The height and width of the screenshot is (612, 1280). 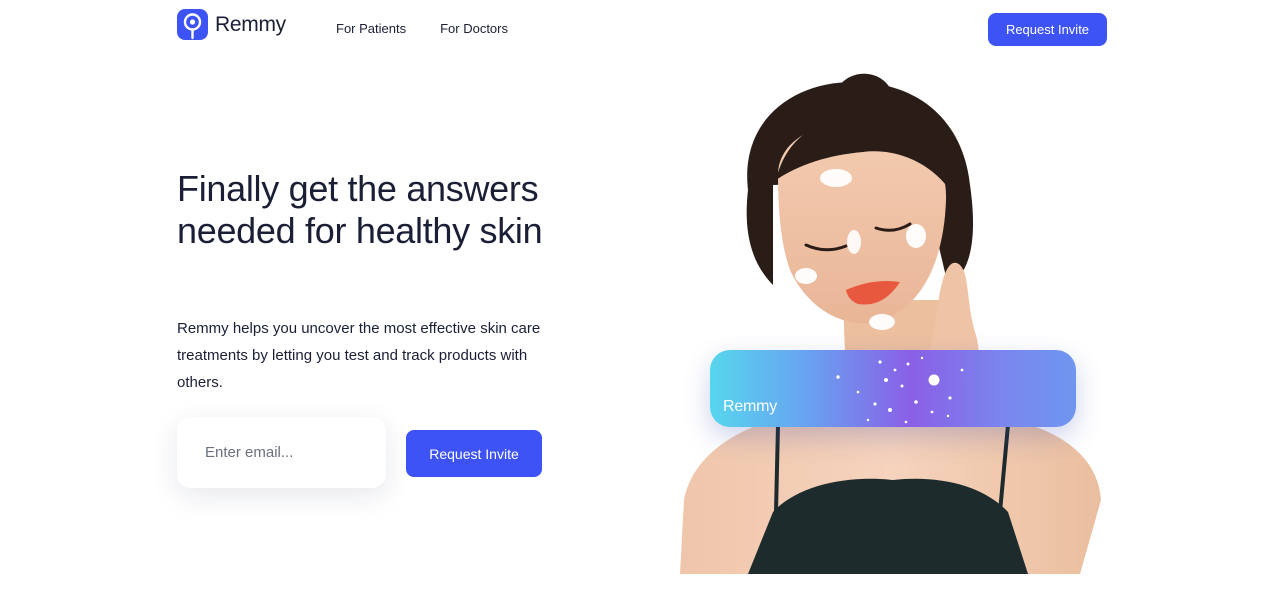 What do you see at coordinates (893, 388) in the screenshot?
I see `remmy-device-card: Remmy` at bounding box center [893, 388].